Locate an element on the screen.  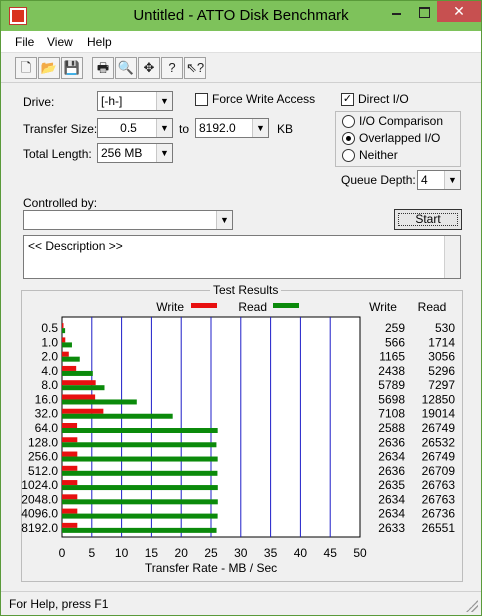
y-tick-label: 2.0 is located at coordinates (49, 357).